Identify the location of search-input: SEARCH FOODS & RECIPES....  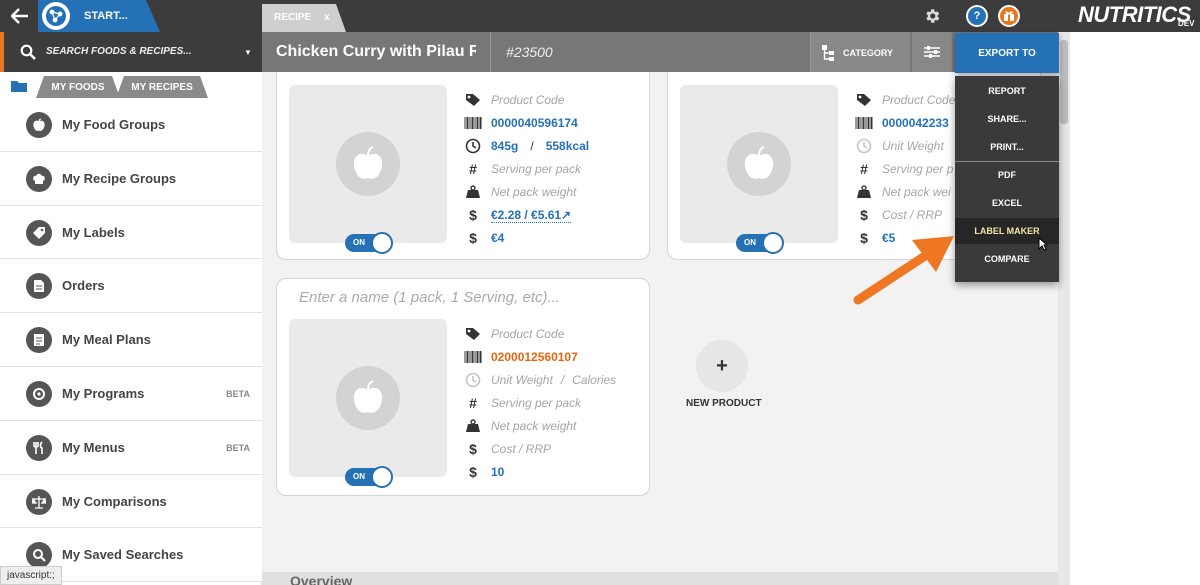
(119, 51).